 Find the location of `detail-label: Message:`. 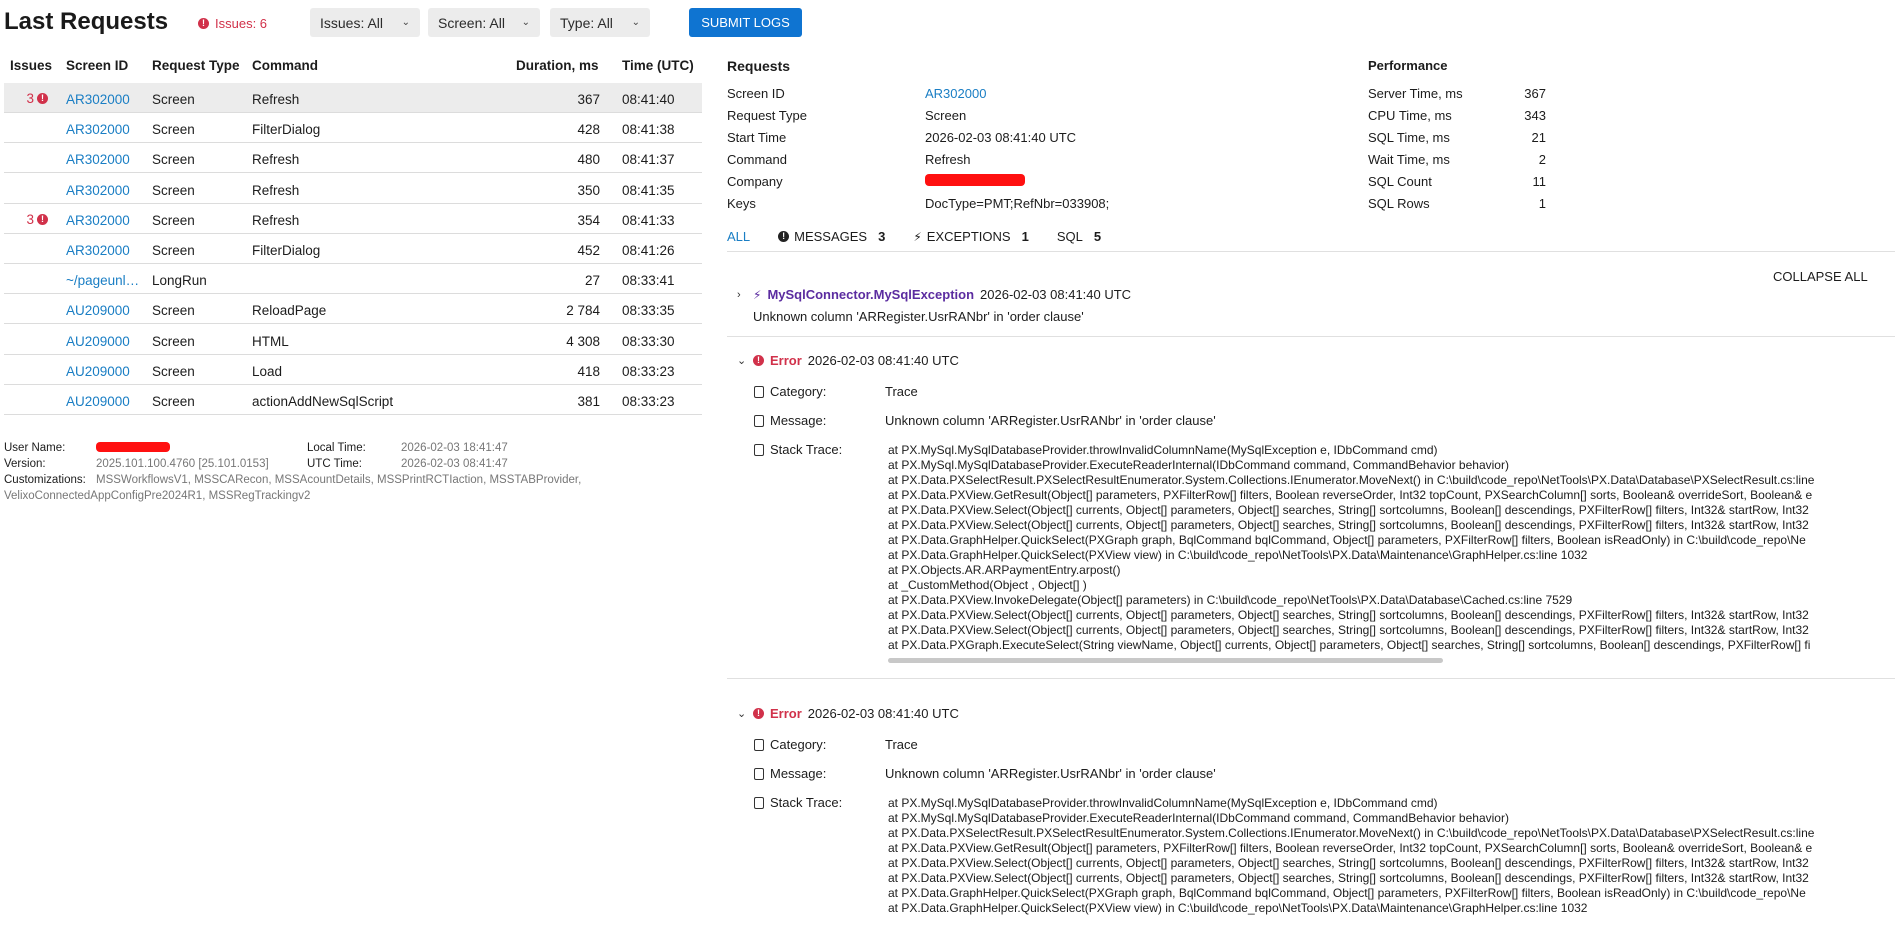

detail-label: Message: is located at coordinates (790, 420).